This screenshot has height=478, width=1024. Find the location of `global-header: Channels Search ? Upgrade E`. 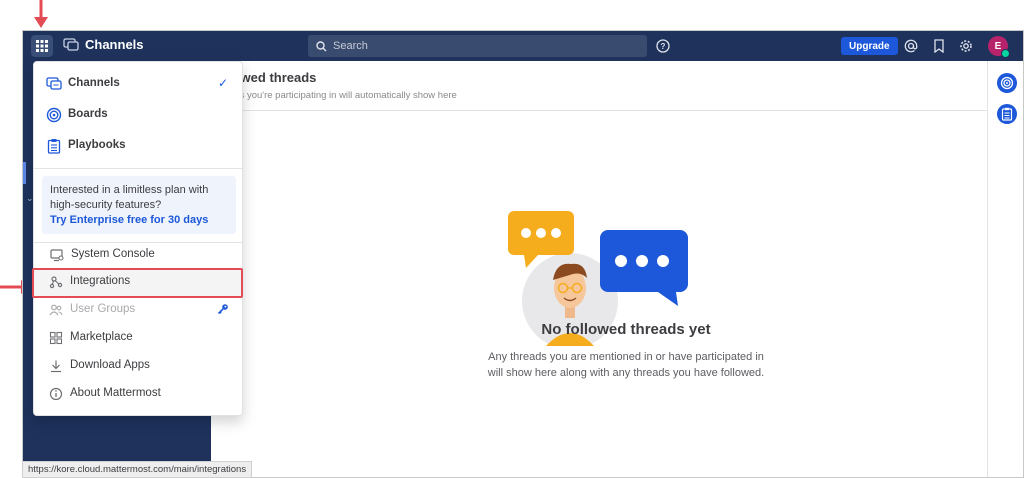

global-header: Channels Search ? Upgrade E is located at coordinates (523, 46).